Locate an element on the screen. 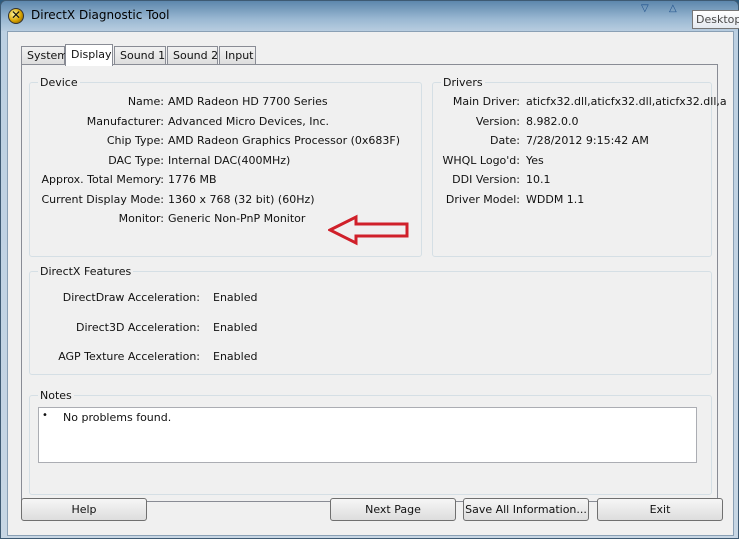  tab-input: Input is located at coordinates (237, 55).